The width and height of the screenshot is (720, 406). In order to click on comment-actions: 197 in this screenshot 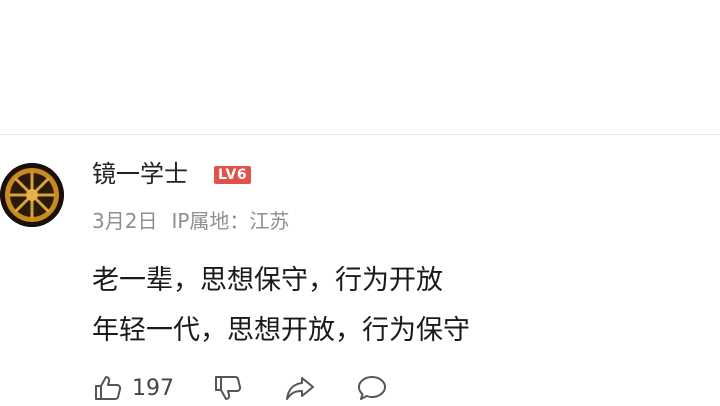, I will do `click(240, 388)`.